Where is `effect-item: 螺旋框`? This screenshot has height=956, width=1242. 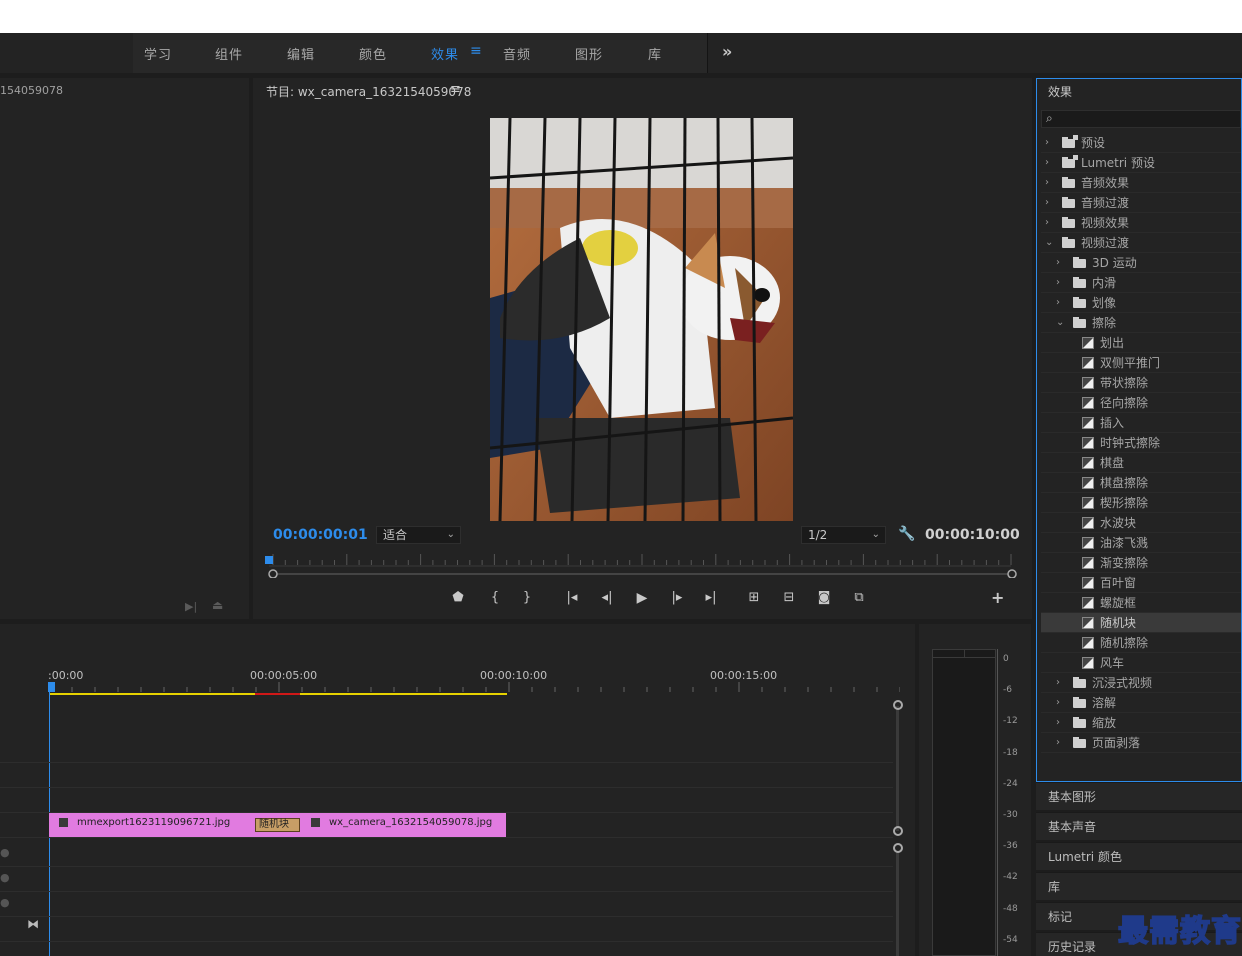
effect-item: 螺旋框 is located at coordinates (1141, 603).